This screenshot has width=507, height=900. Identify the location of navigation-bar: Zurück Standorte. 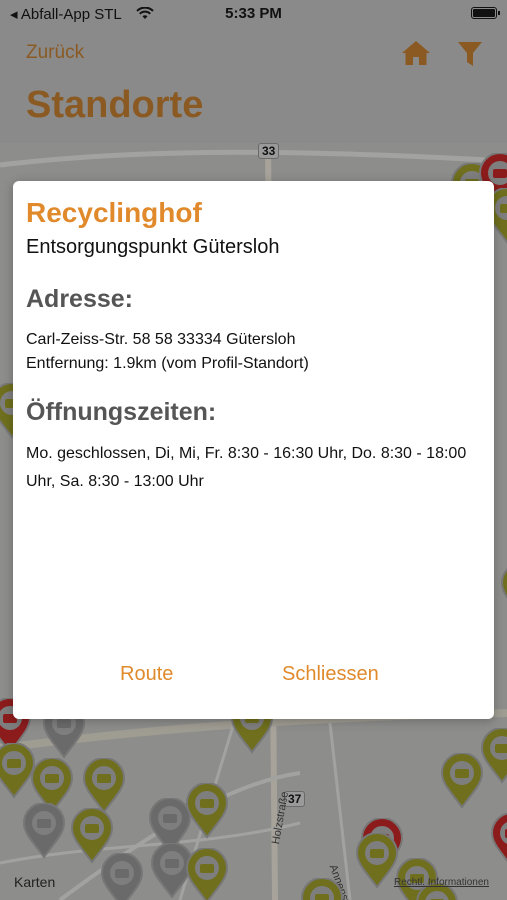
(253, 85).